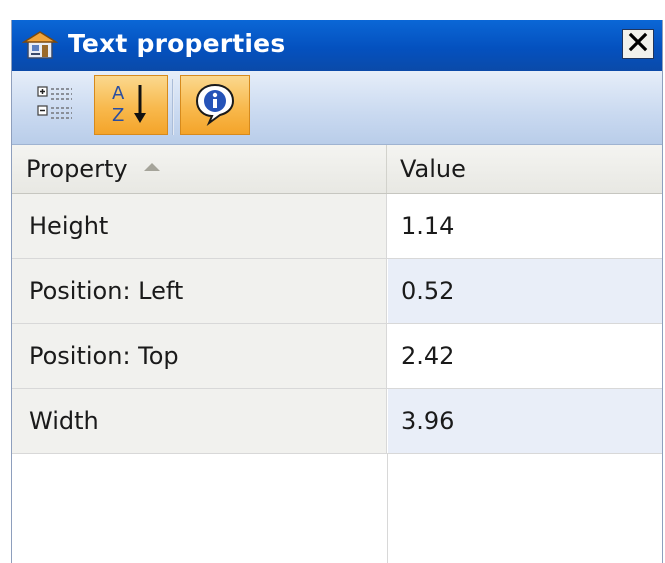 This screenshot has height=563, width=665. Describe the element at coordinates (199, 356) in the screenshot. I see `property-name-cell: Position: Top` at that location.